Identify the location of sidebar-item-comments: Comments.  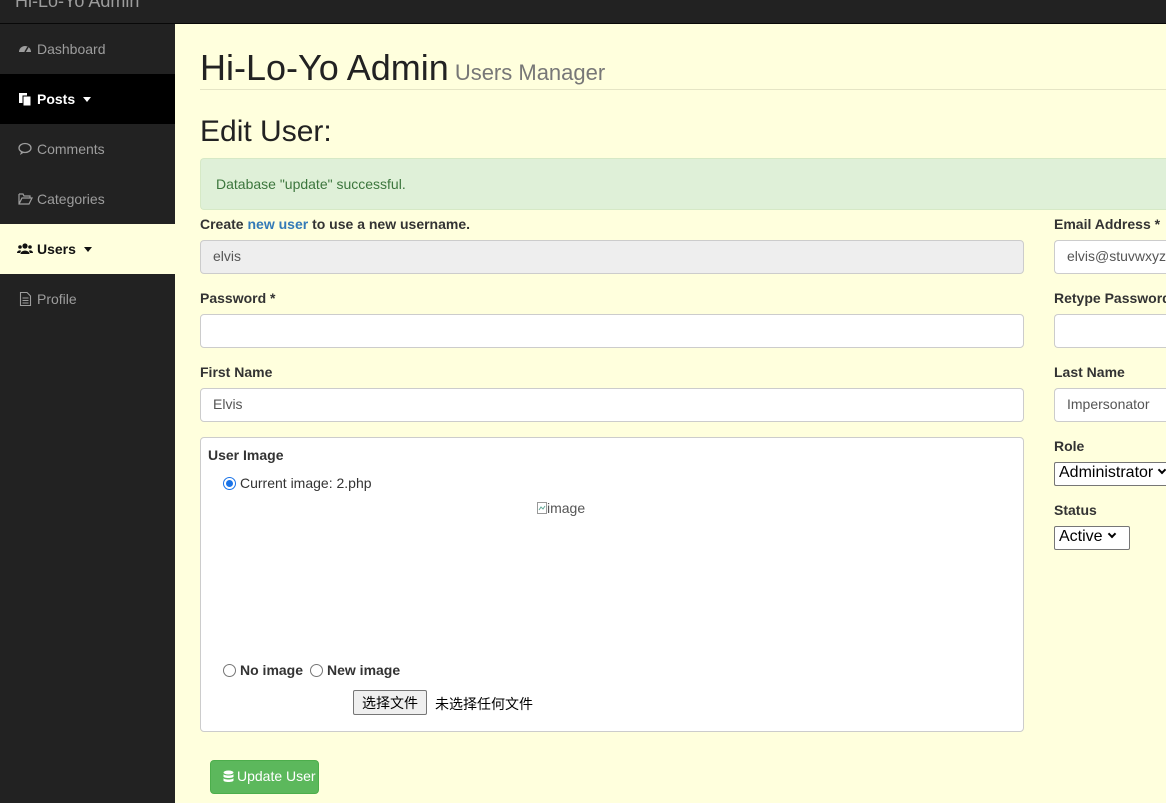
(87, 149).